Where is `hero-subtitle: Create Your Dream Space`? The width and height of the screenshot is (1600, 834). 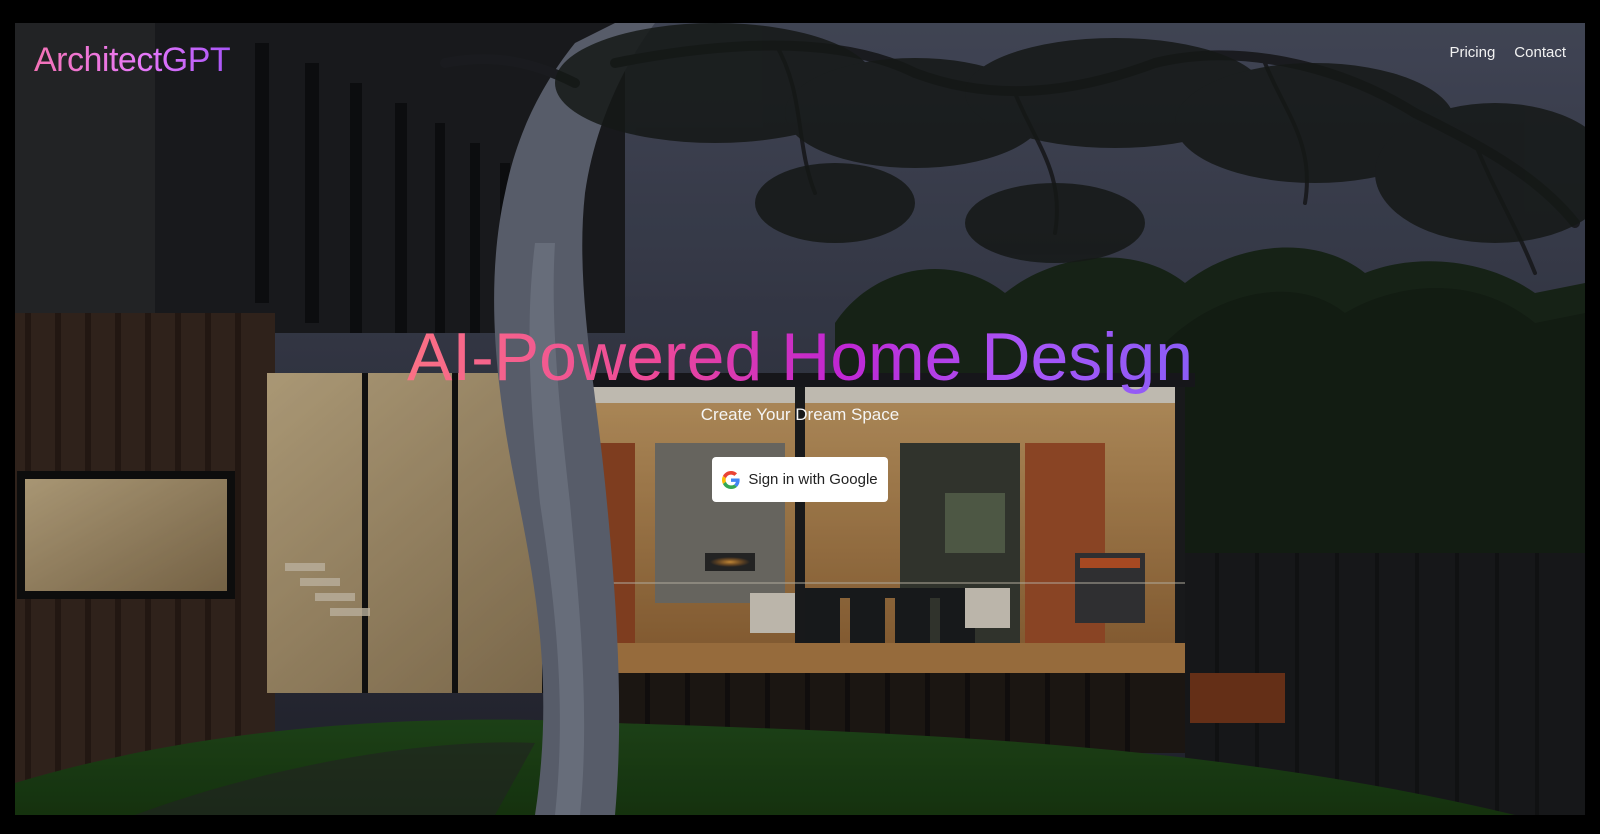 hero-subtitle: Create Your Dream Space is located at coordinates (800, 414).